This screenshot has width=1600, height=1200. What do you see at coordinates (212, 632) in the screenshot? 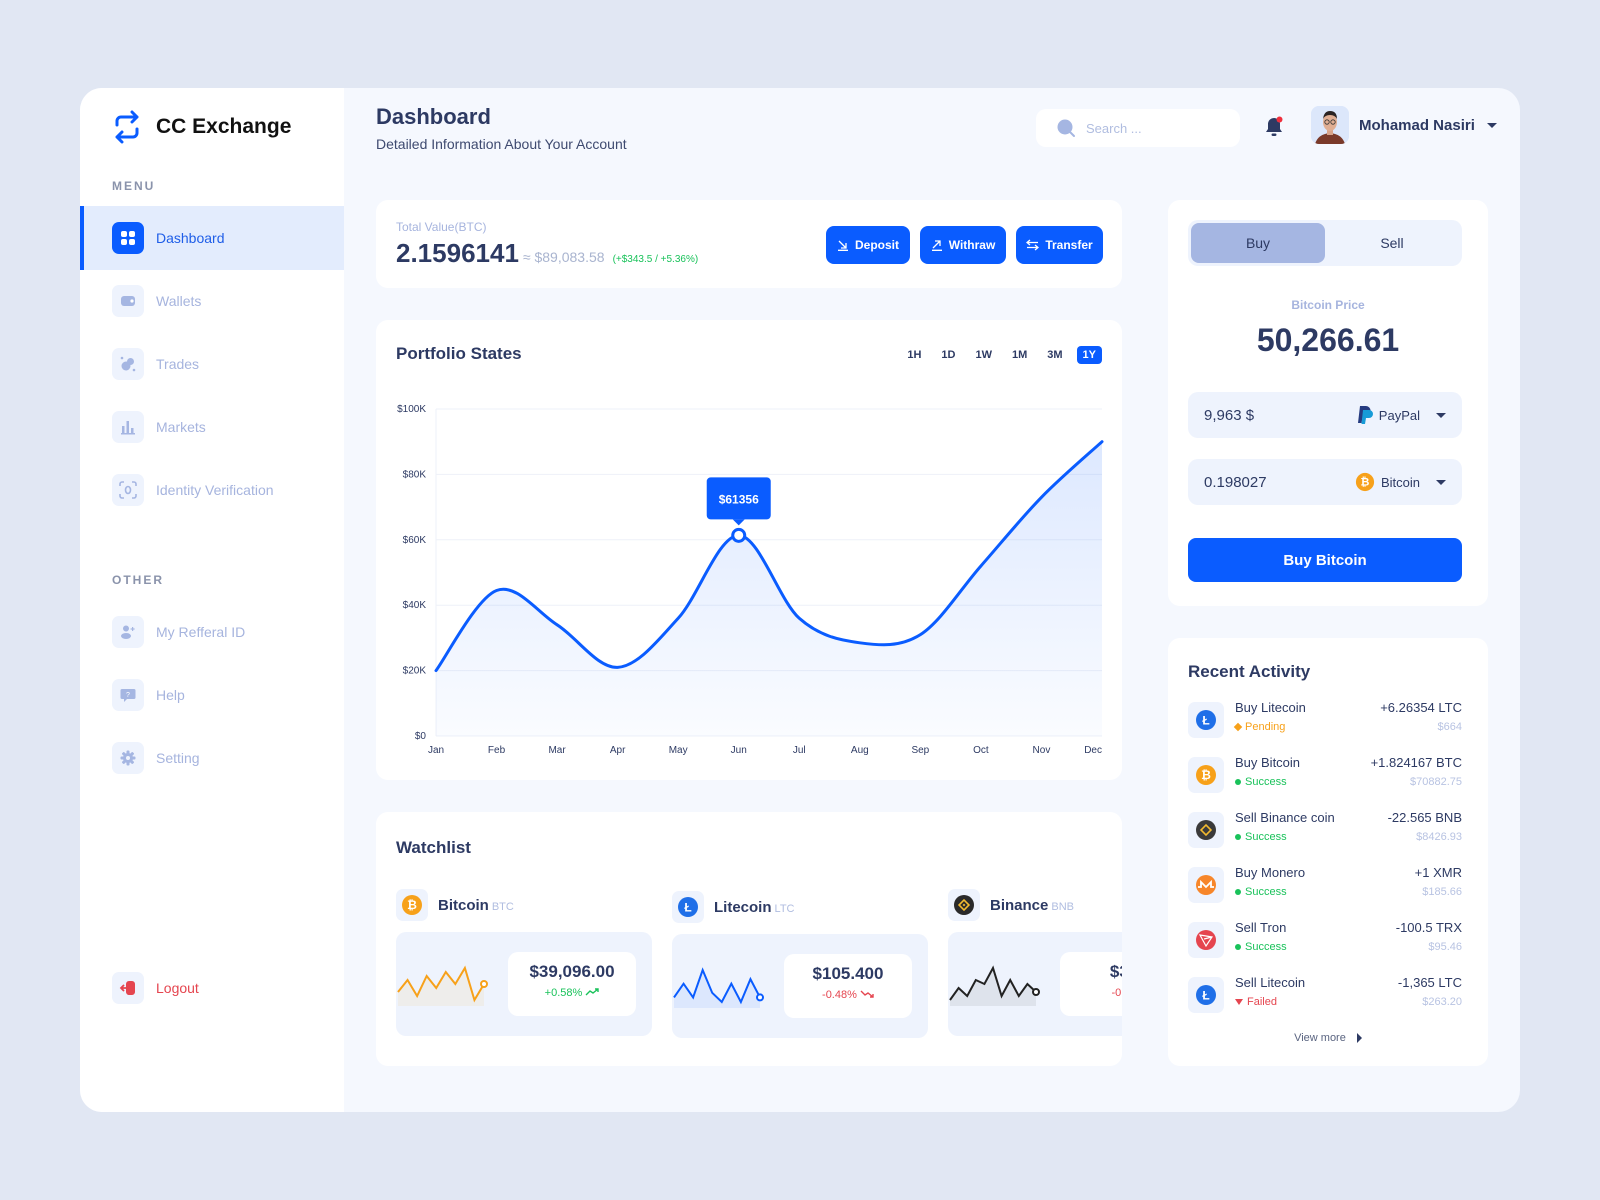
I see `sidebar-item-referral-id: My Refferal ID` at bounding box center [212, 632].